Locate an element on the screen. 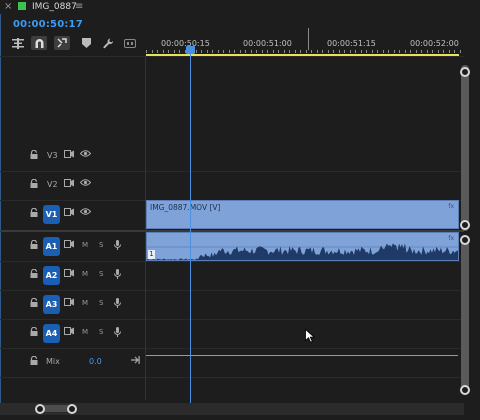  track-header-v3: V3 is located at coordinates (72, 156).